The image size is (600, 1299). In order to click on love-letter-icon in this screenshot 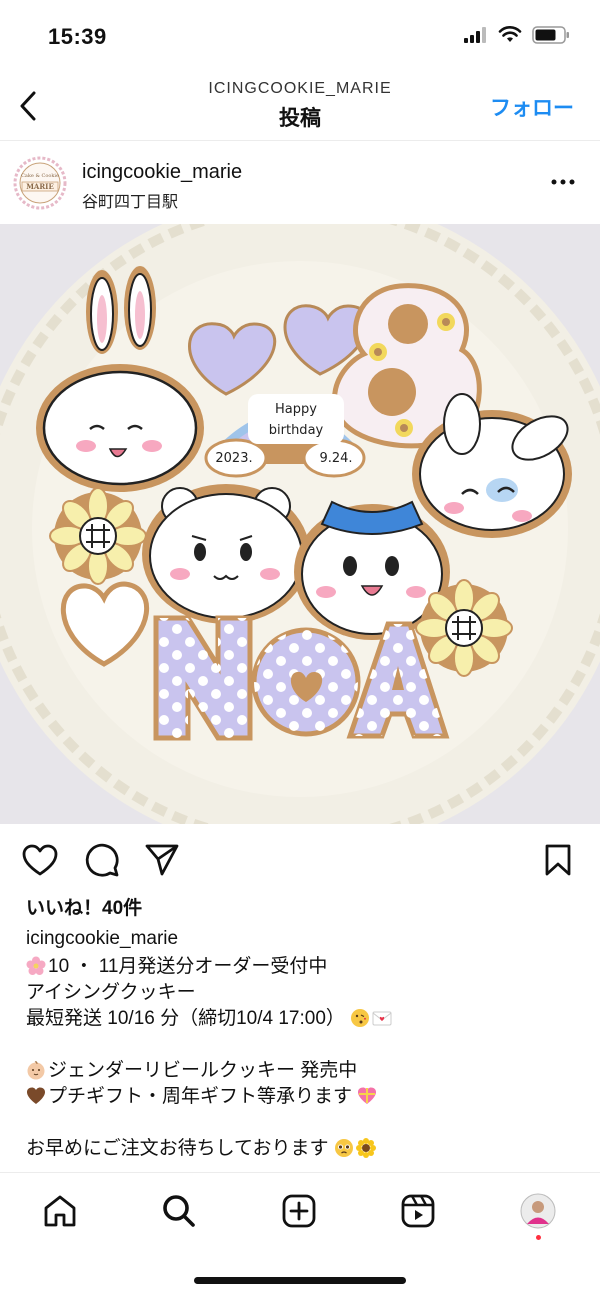, I will do `click(382, 1018)`.